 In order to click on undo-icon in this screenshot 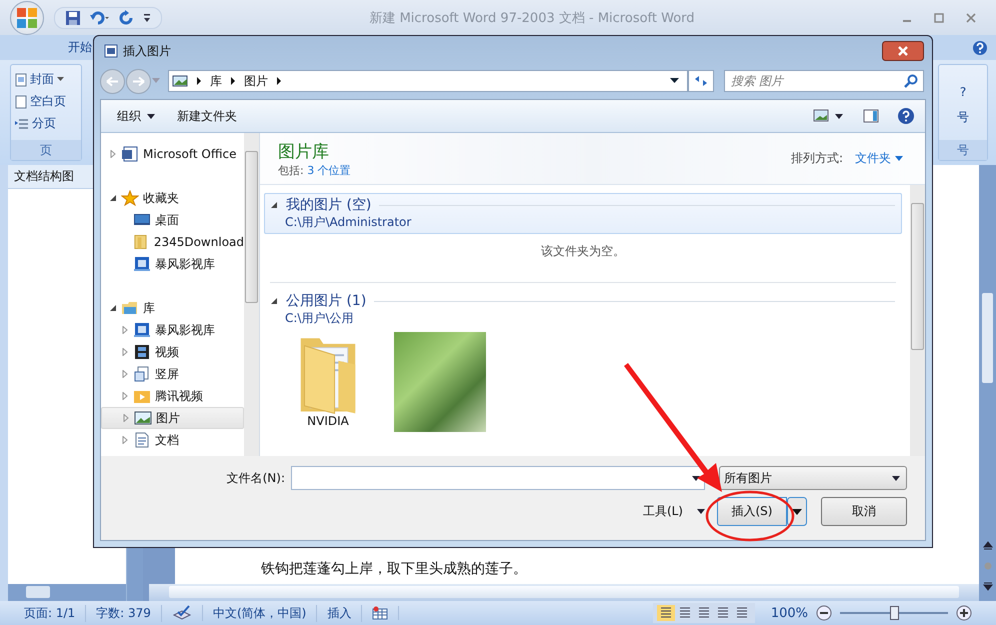, I will do `click(100, 18)`.